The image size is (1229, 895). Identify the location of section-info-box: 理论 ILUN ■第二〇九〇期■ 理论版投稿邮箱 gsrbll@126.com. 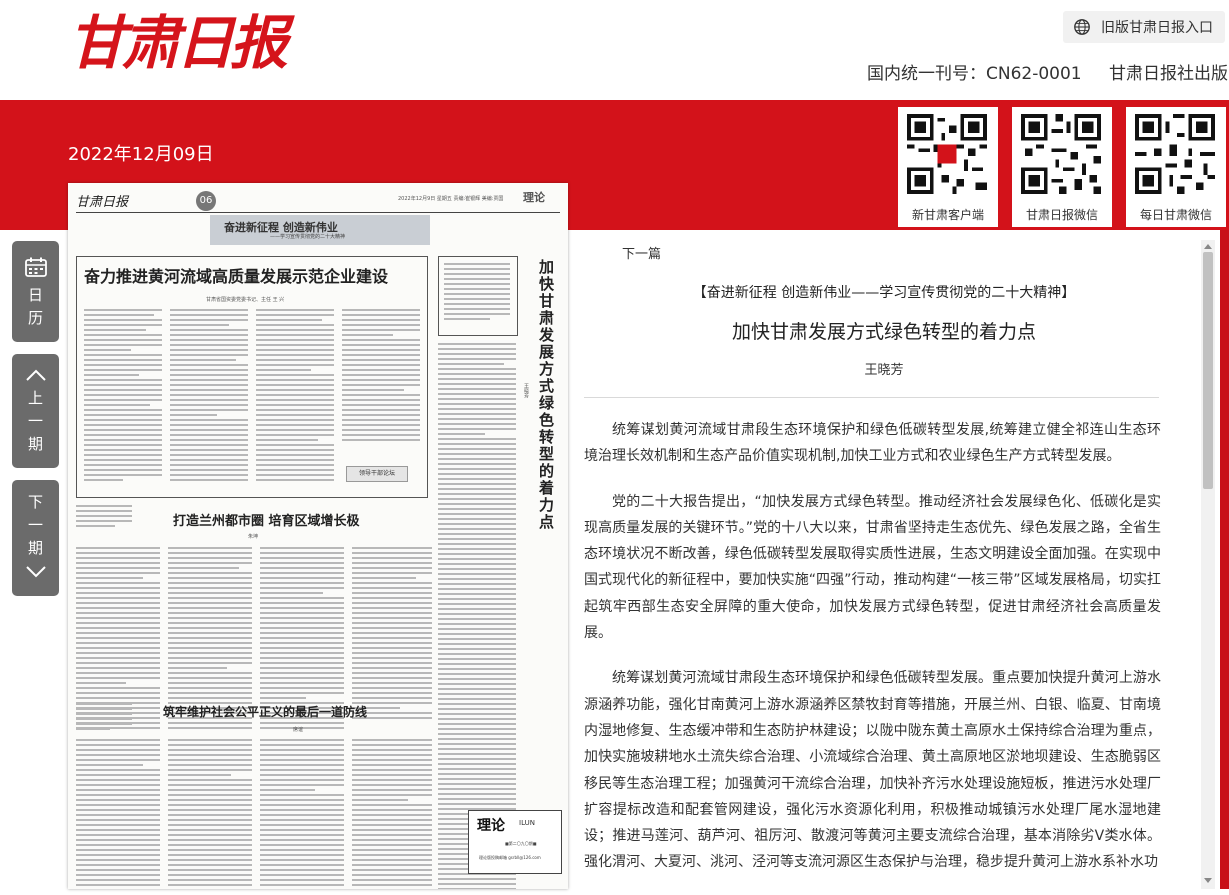
(515, 842).